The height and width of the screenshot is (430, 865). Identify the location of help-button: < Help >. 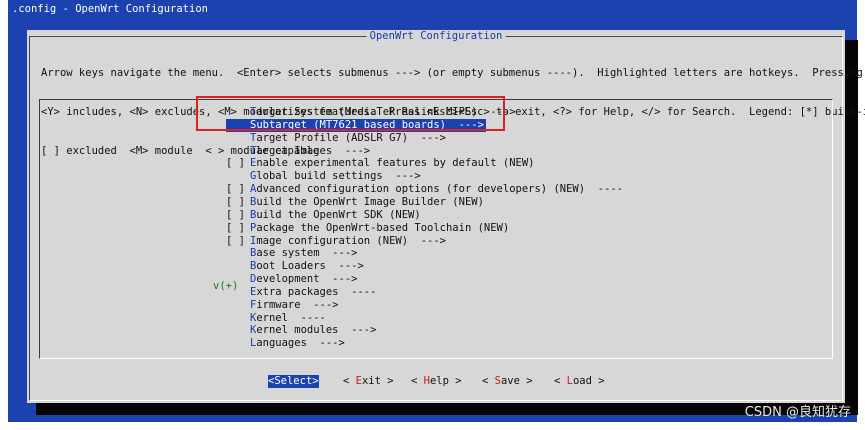
(436, 381).